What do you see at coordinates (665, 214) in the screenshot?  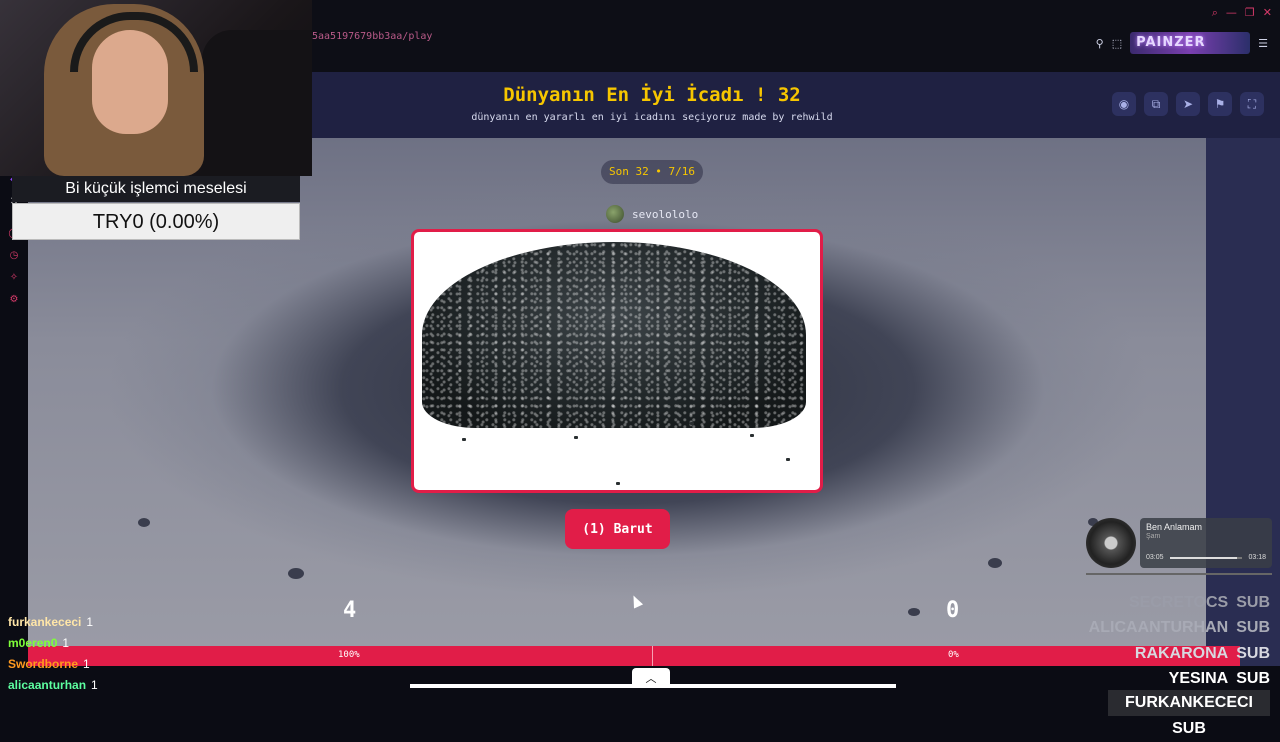 I see `author-name: sevolololo` at bounding box center [665, 214].